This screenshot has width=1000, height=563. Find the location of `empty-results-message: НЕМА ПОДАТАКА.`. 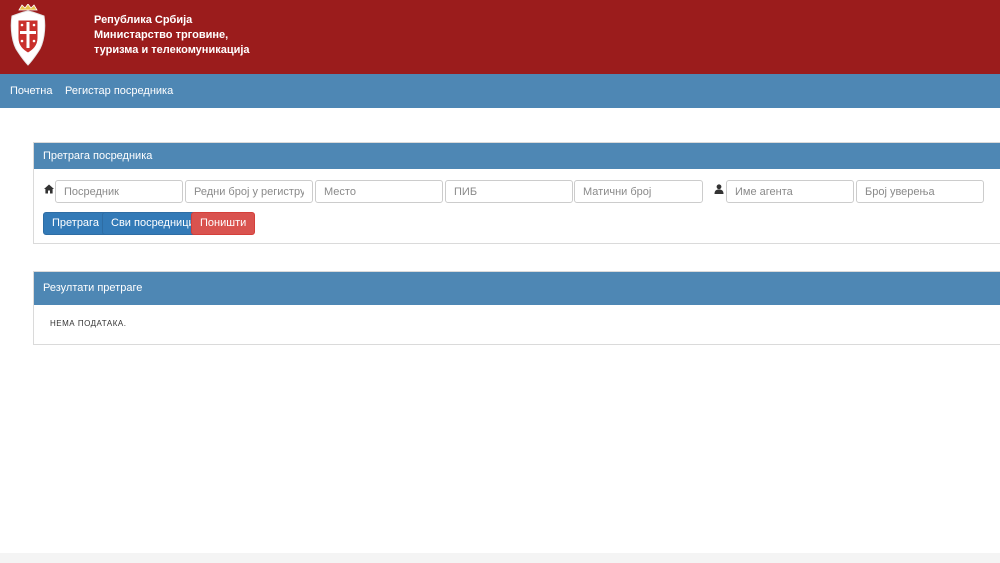

empty-results-message: НЕМА ПОДАТАКА. is located at coordinates (88, 323).